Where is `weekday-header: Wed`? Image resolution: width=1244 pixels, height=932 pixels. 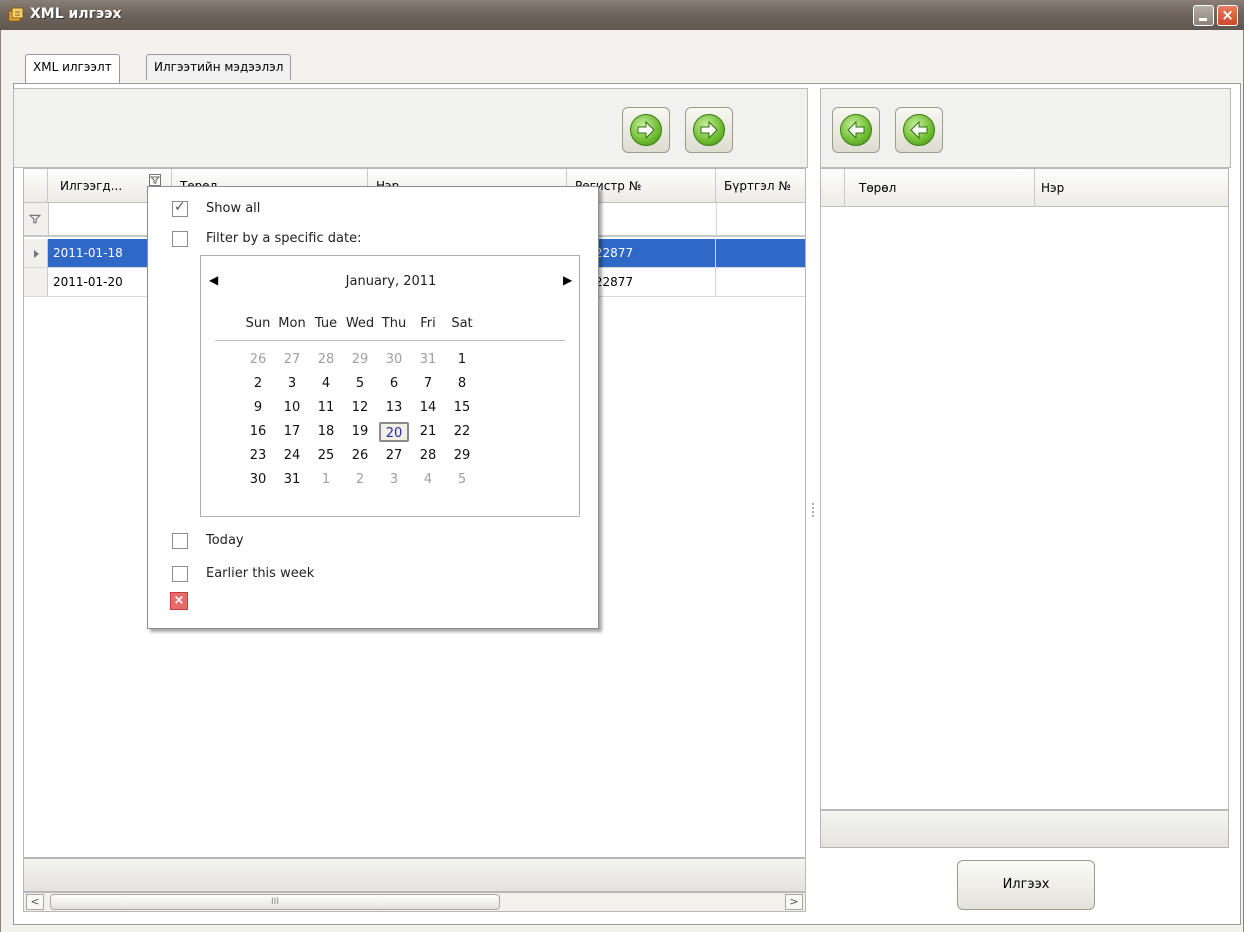
weekday-header: Wed is located at coordinates (360, 323).